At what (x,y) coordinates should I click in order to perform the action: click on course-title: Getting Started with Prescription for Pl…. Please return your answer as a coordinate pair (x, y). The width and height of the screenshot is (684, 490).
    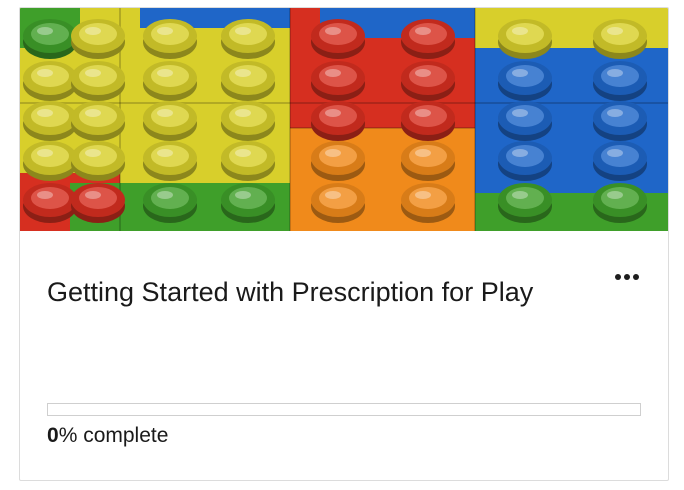
    Looking at the image, I should click on (307, 292).